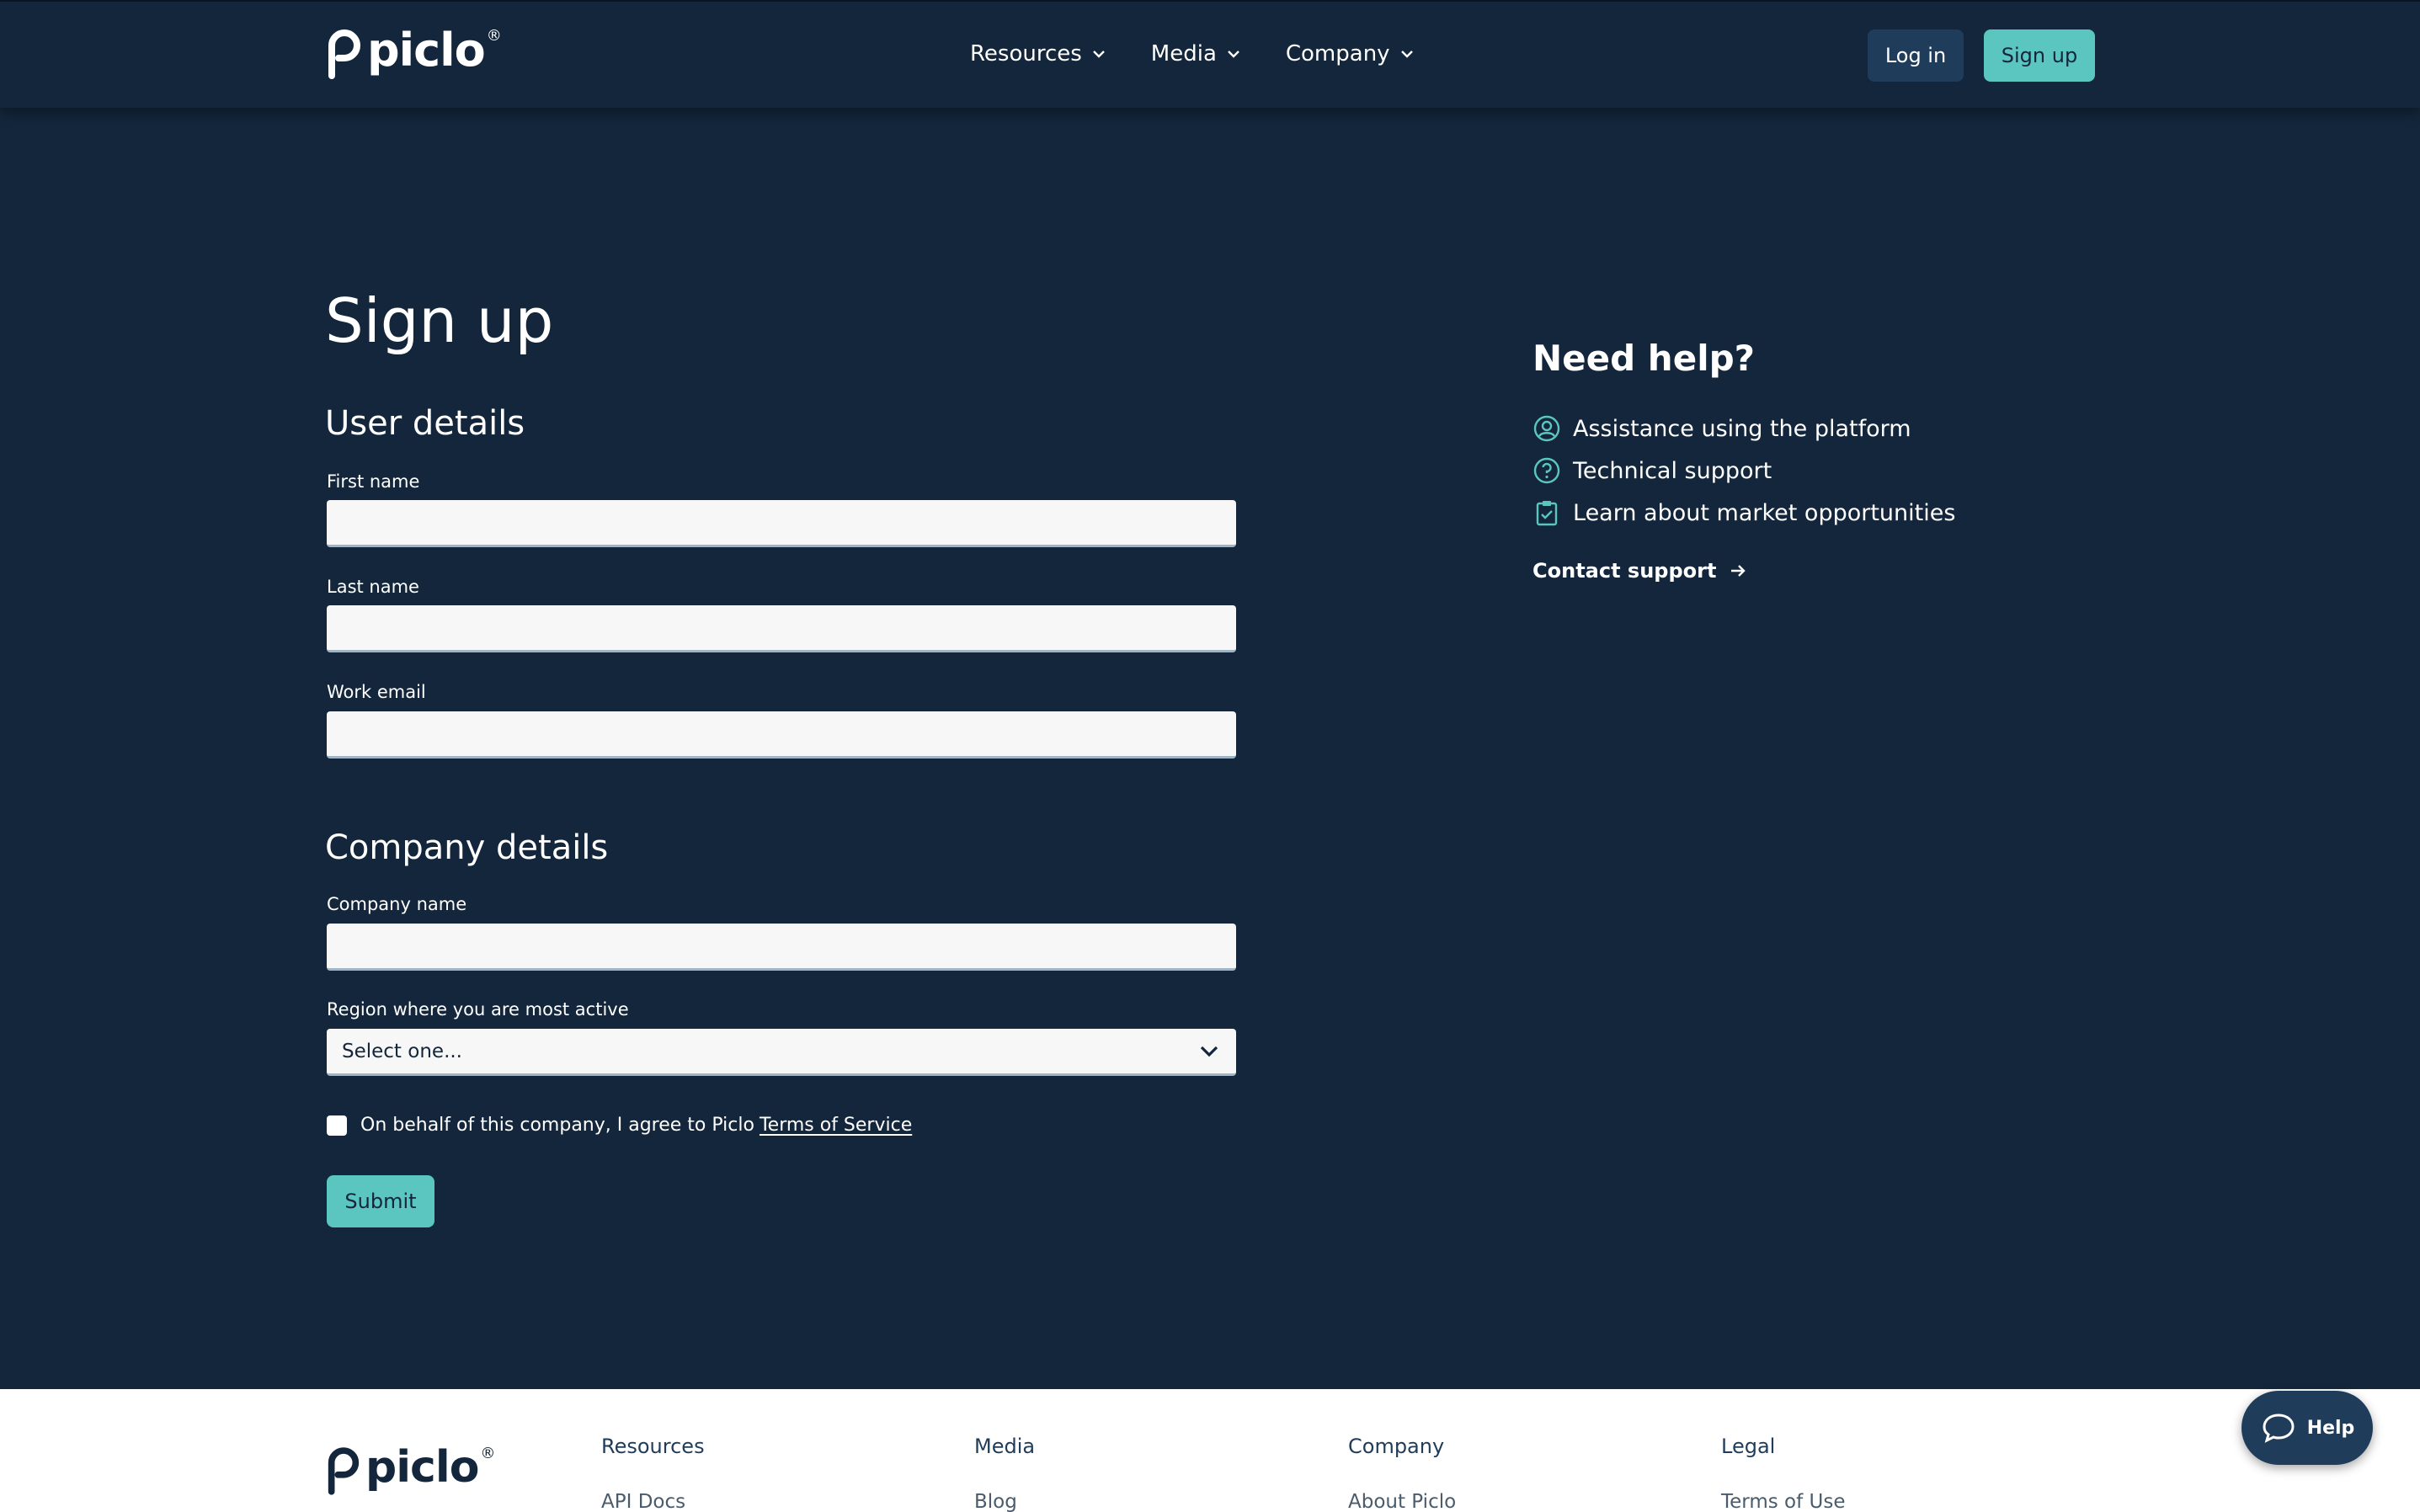  What do you see at coordinates (836, 1125) in the screenshot?
I see `terms-of-service-link: Terms of Service` at bounding box center [836, 1125].